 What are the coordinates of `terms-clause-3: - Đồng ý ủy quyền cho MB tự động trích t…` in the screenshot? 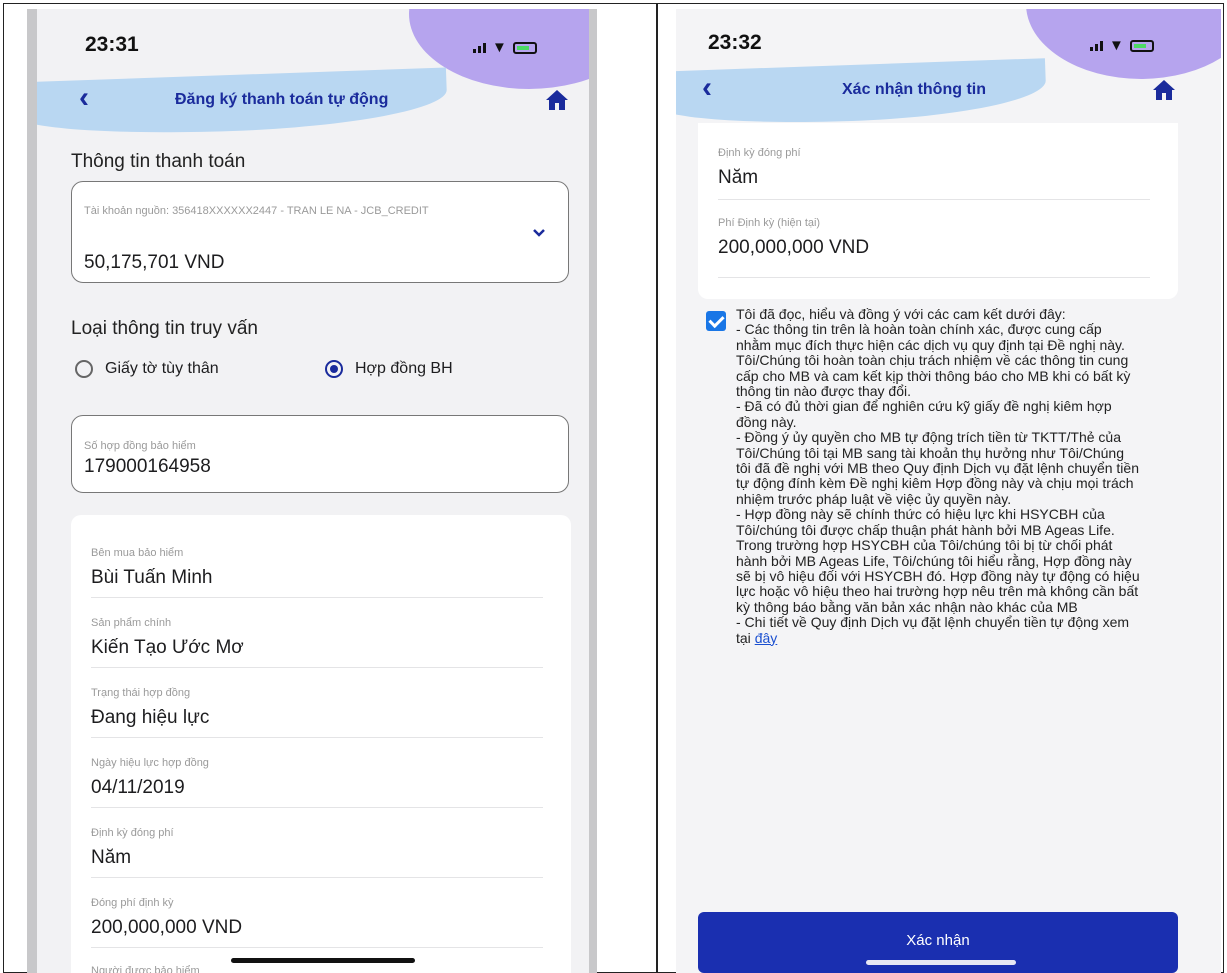 It's located at (937, 468).